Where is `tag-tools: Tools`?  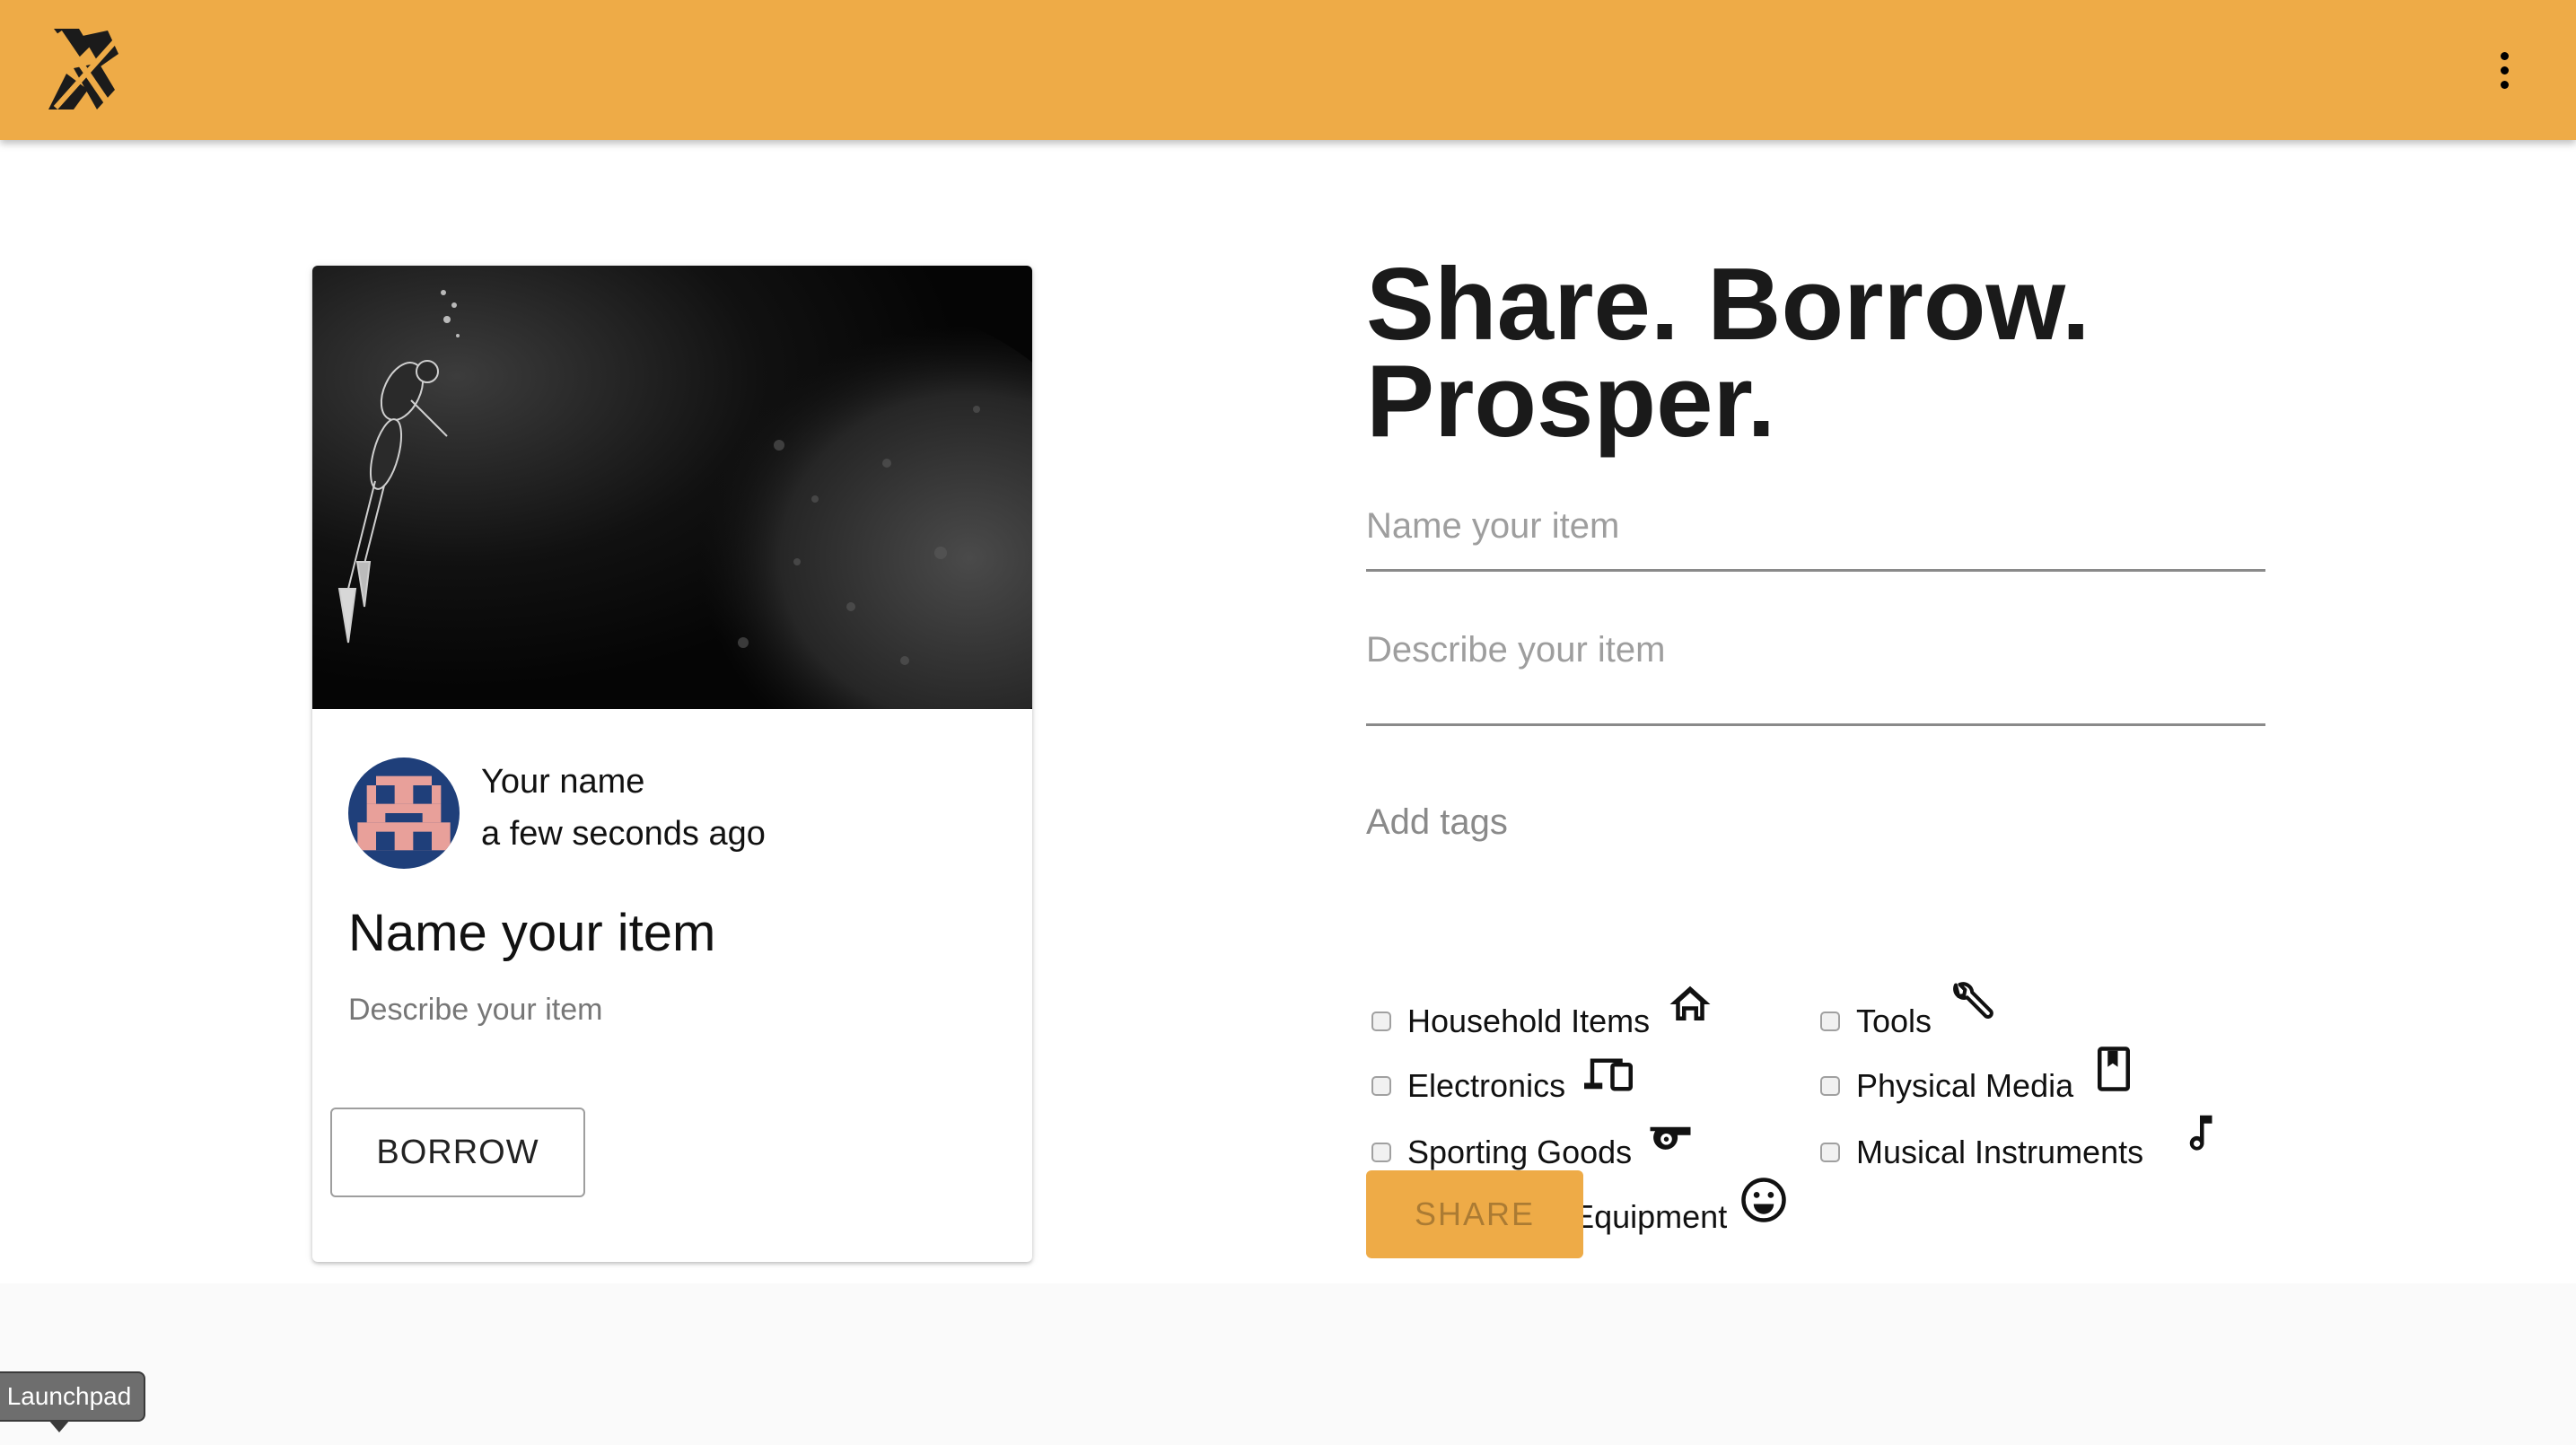
tag-tools: Tools is located at coordinates (1876, 1021).